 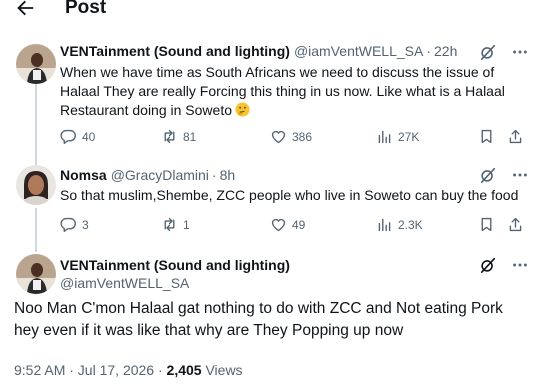 I want to click on back-arrow-icon, so click(x=25, y=9).